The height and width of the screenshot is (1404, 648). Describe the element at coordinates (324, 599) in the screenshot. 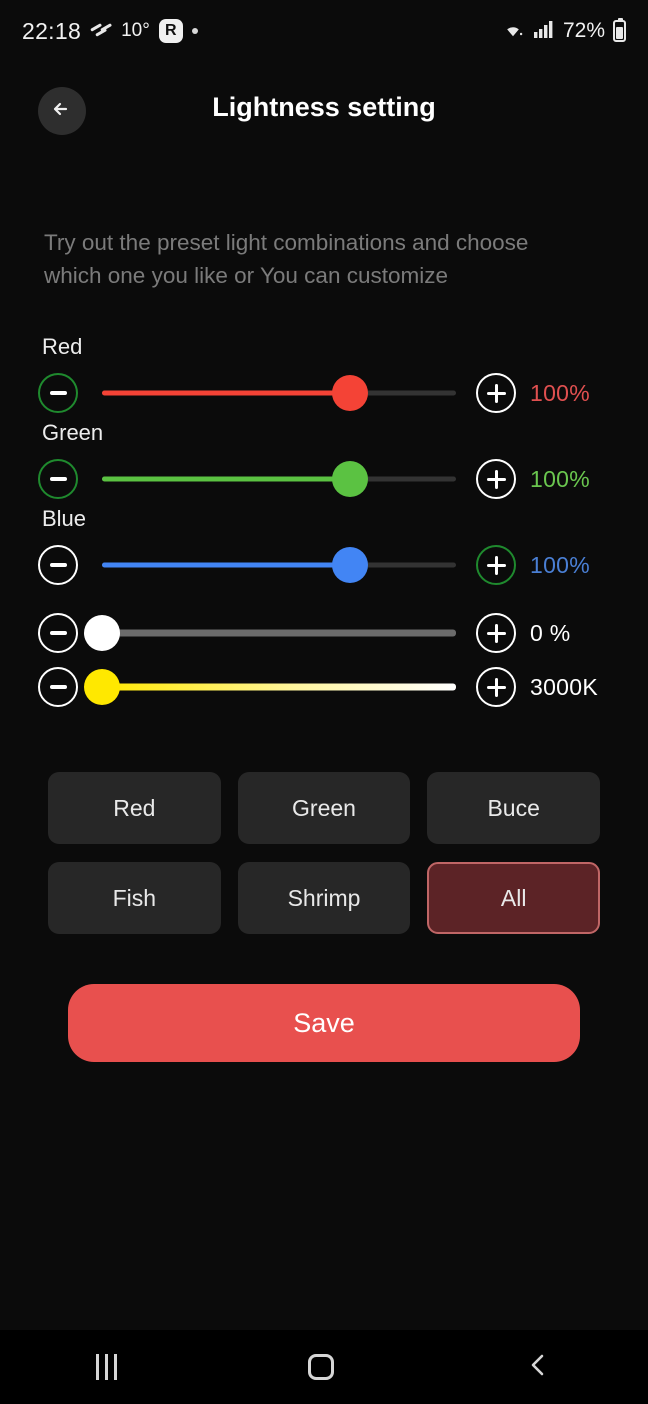

I see `slider-section-divider` at that location.